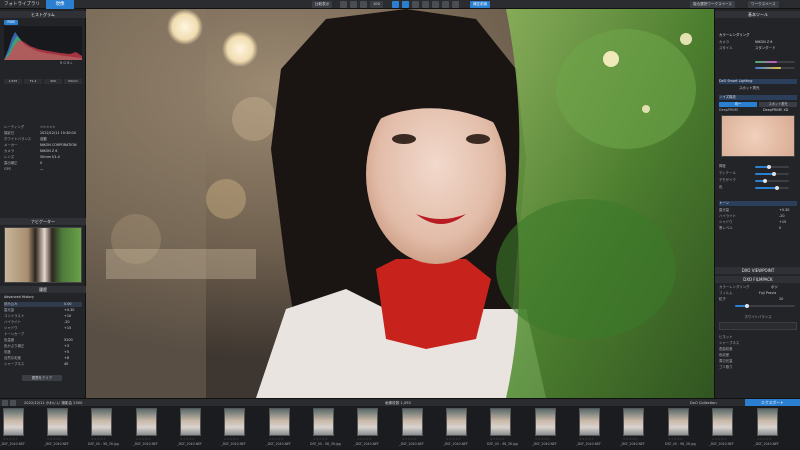 The height and width of the screenshot is (450, 800). I want to click on workspace-combo-button: 複合選択ワークスペース, so click(712, 4).